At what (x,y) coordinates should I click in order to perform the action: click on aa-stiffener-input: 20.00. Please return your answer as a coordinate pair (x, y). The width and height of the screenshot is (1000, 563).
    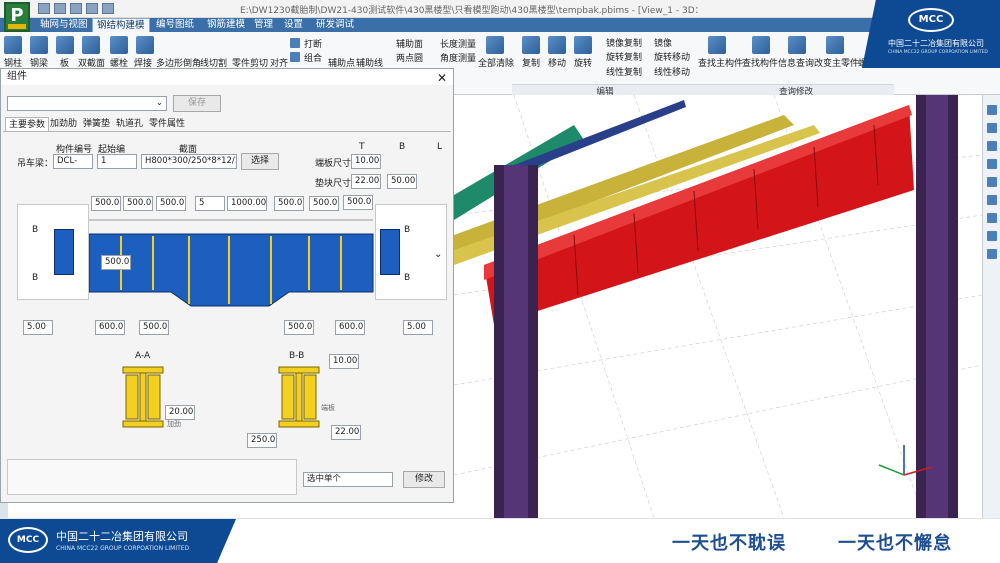
    Looking at the image, I should click on (180, 412).